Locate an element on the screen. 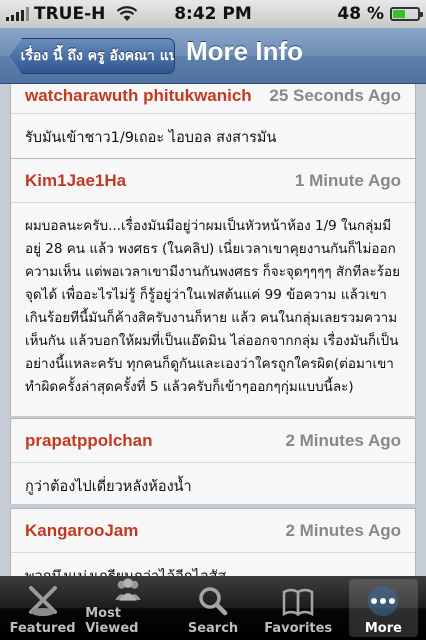  comment-header: KangarooJam 2 Minutes Ago is located at coordinates (213, 531).